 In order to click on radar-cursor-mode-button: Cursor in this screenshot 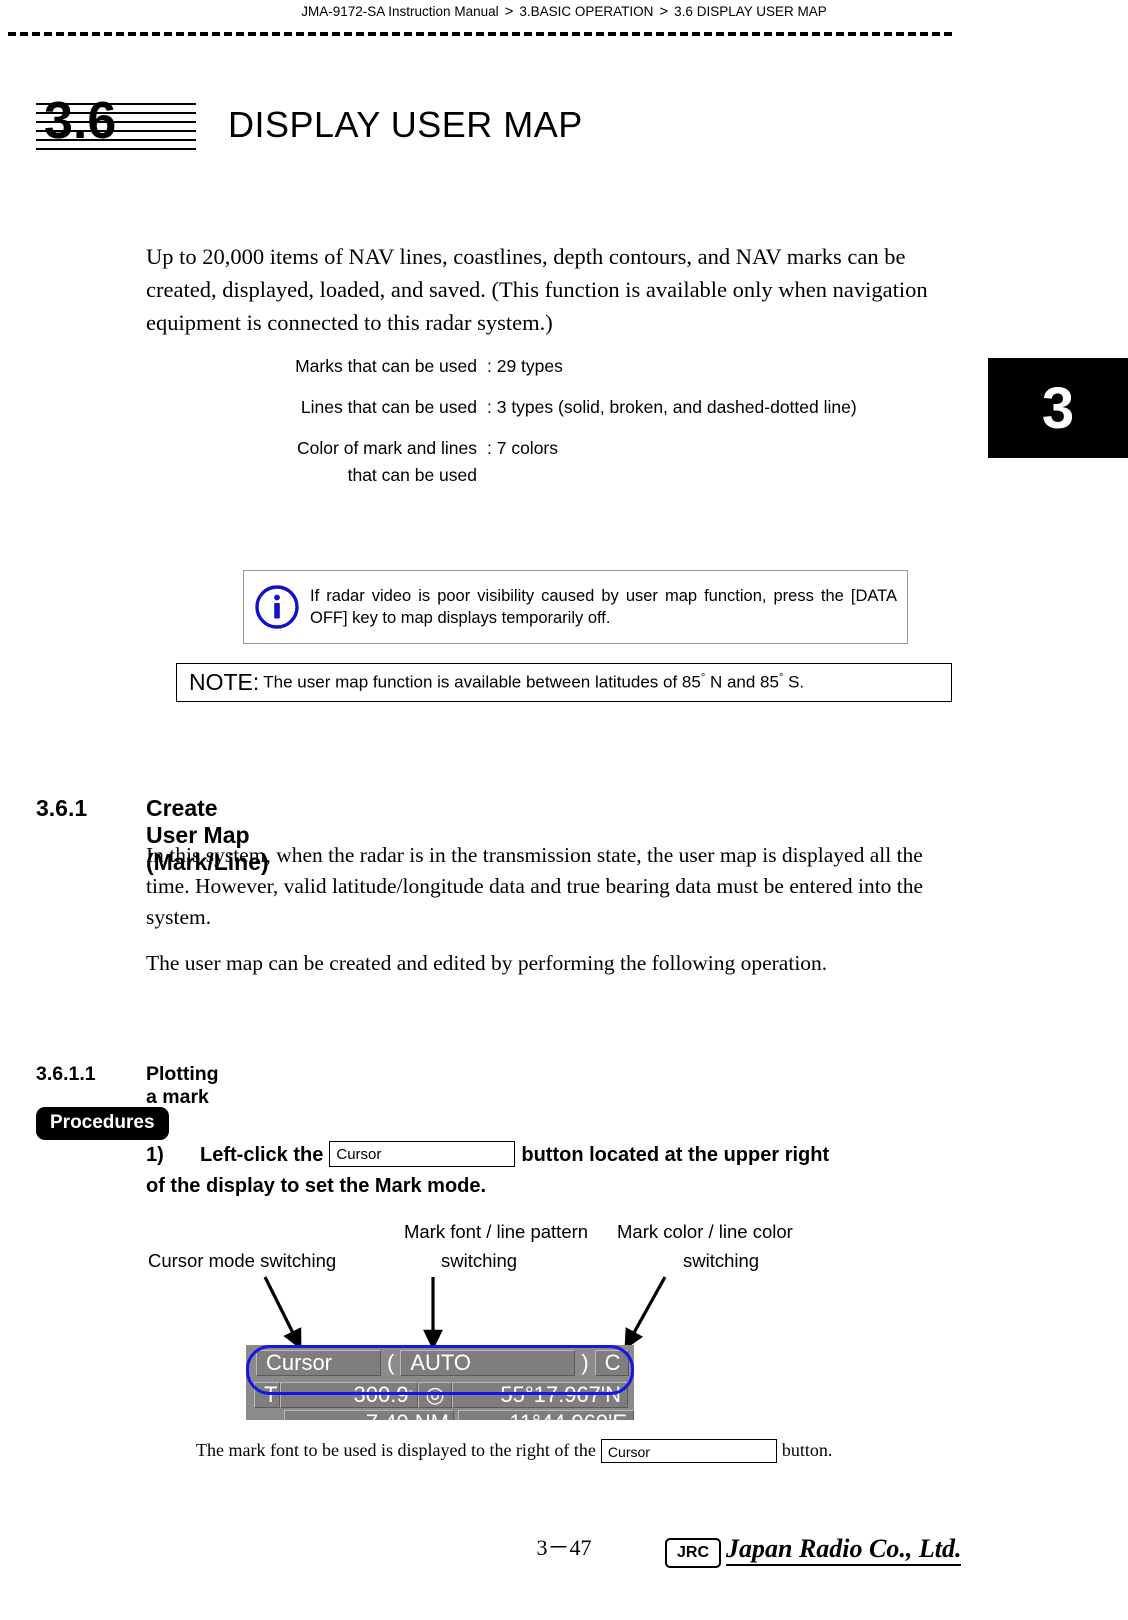, I will do `click(318, 1363)`.